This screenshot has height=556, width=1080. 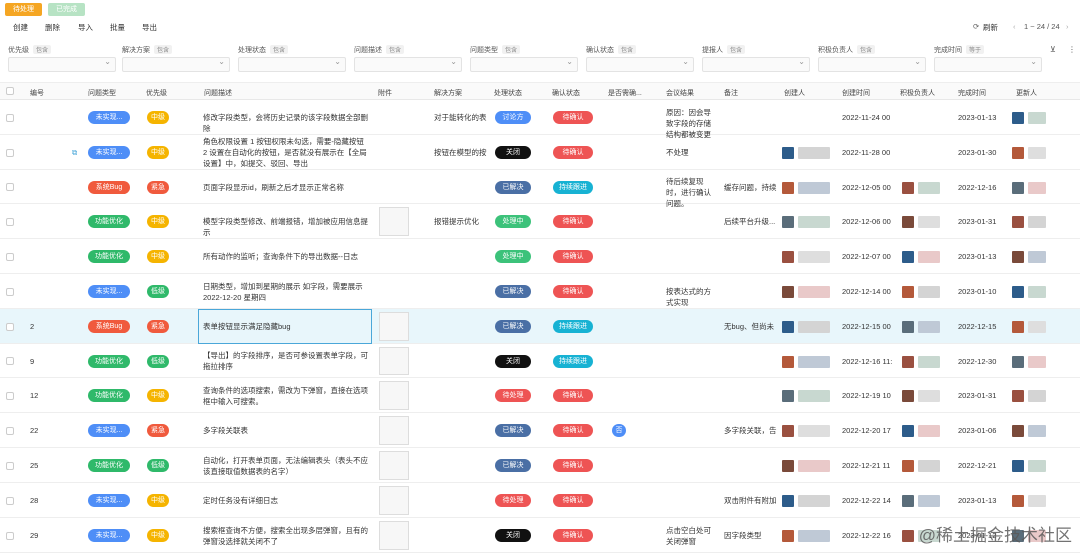 I want to click on column-header: 会议结果, so click(x=680, y=93).